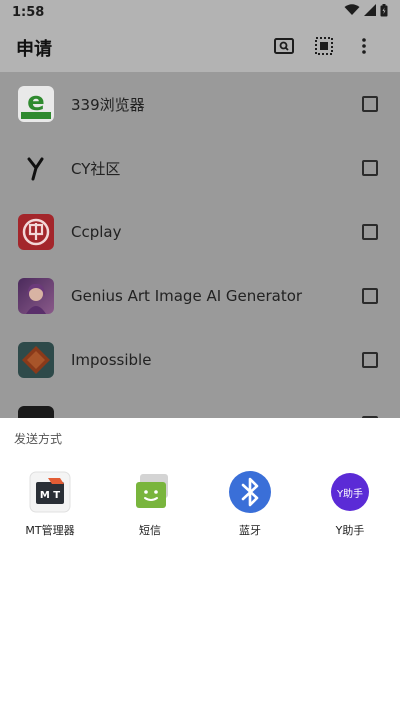 Image resolution: width=400 pixels, height=712 pixels. I want to click on share-target-bluetooth: 蓝牙, so click(250, 504).